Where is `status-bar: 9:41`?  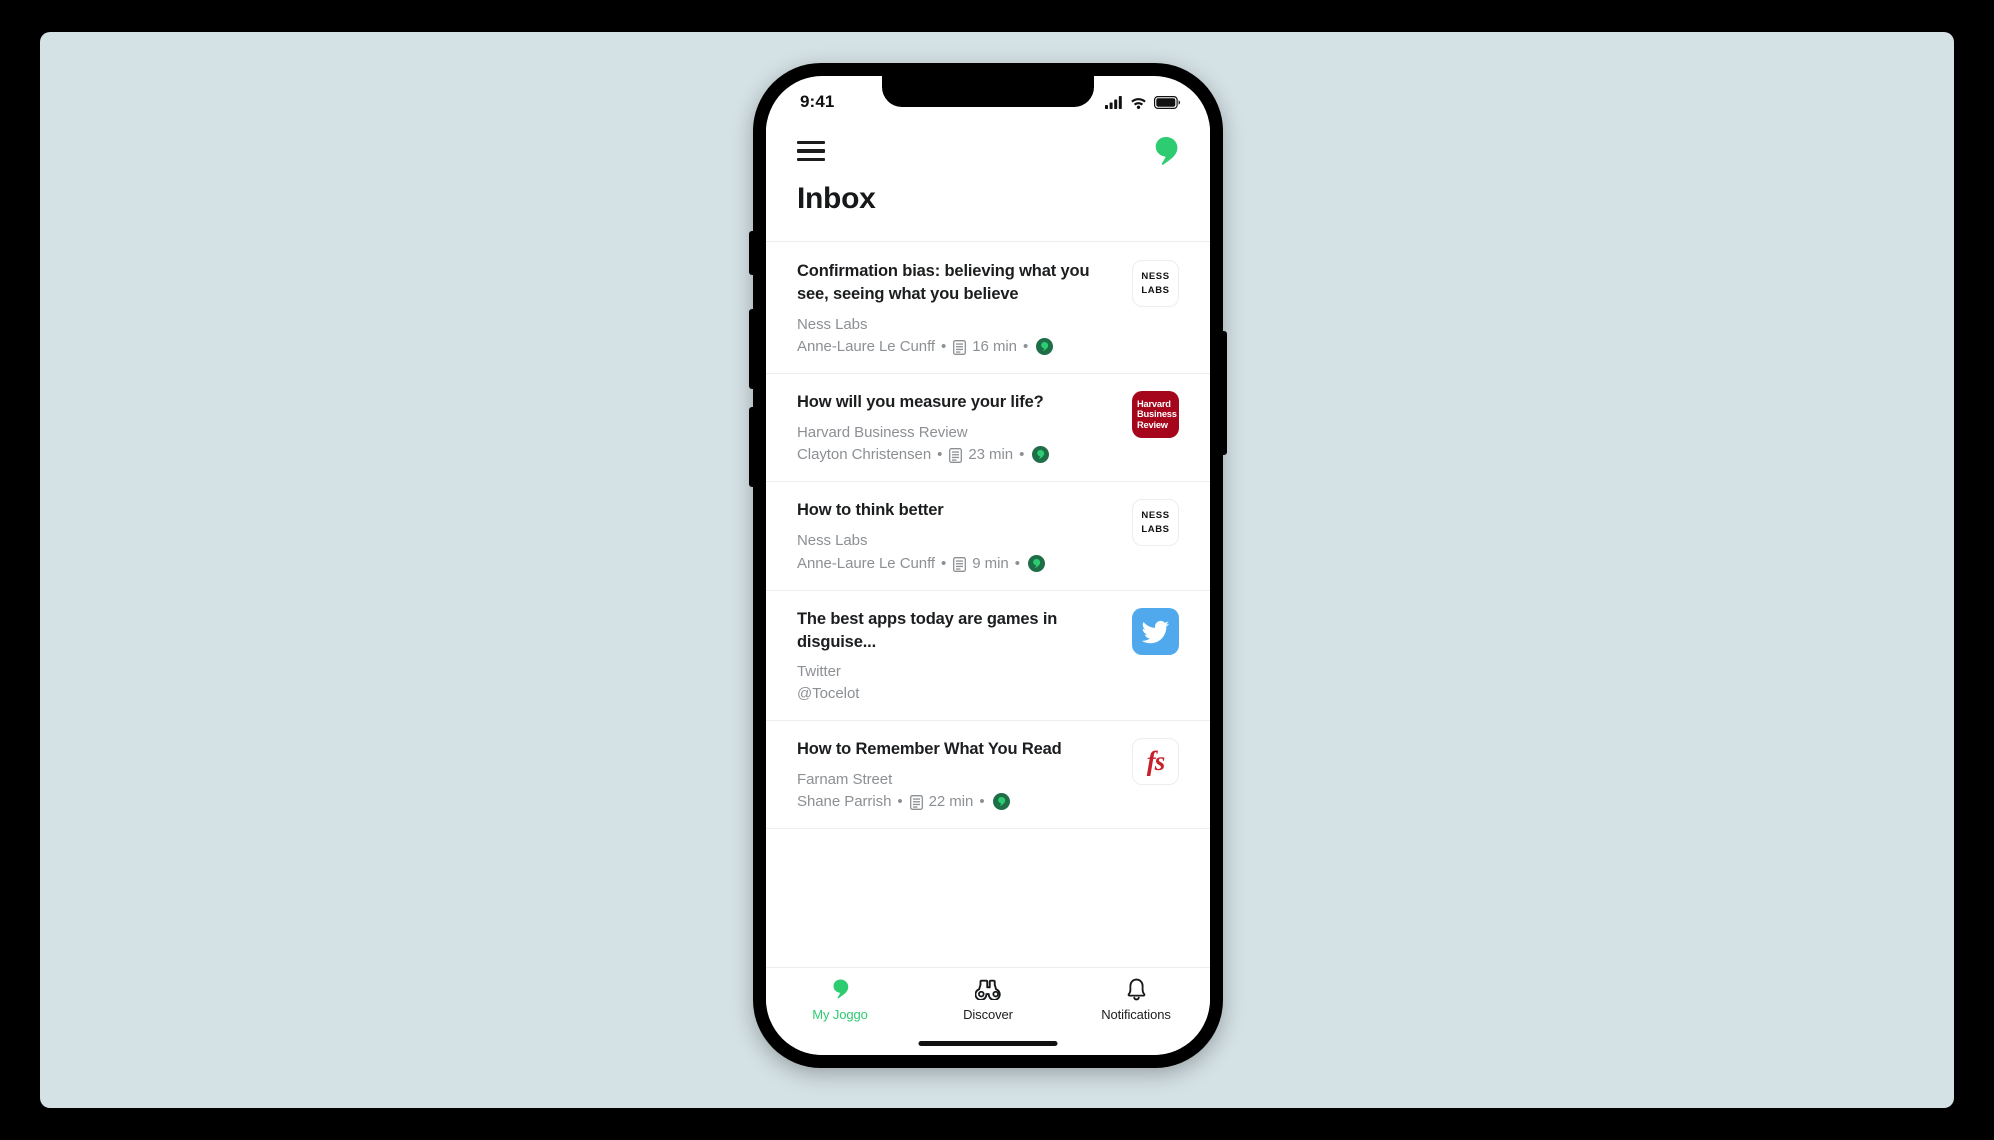
status-bar: 9:41 is located at coordinates (988, 99).